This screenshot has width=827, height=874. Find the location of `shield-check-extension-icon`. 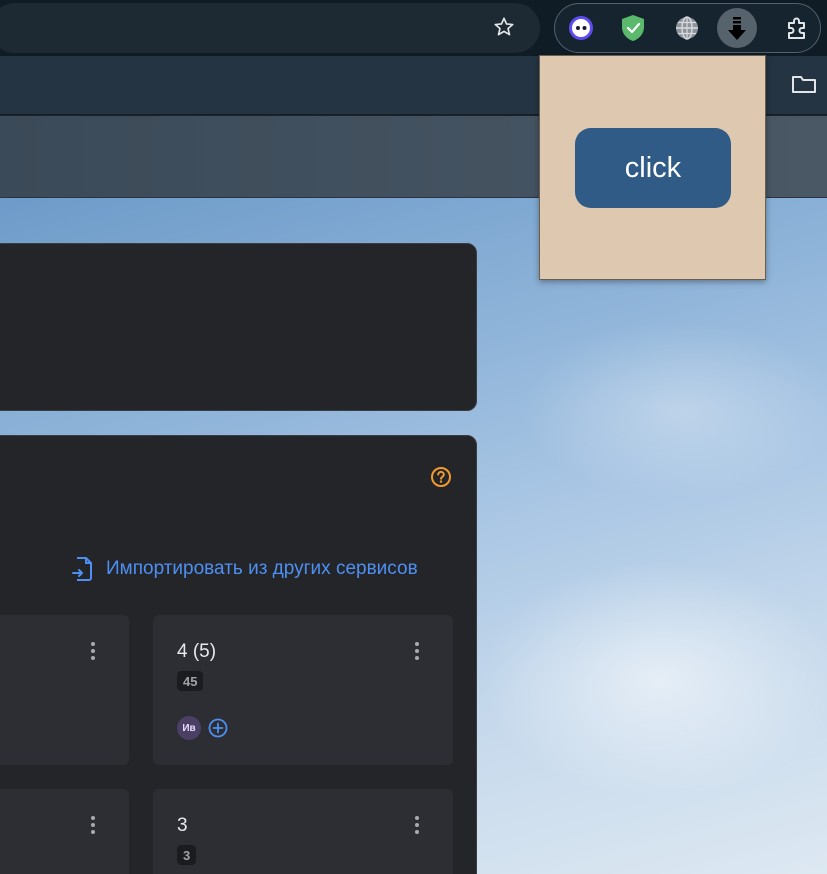

shield-check-extension-icon is located at coordinates (633, 28).